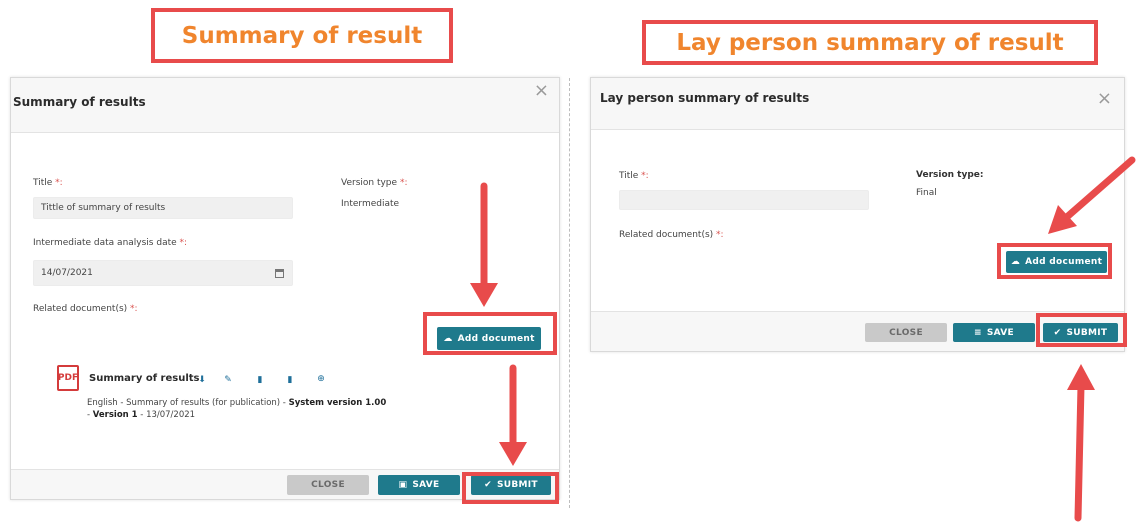 The height and width of the screenshot is (527, 1138). What do you see at coordinates (1100, 188) in the screenshot?
I see `arrow-to-add-document-right` at bounding box center [1100, 188].